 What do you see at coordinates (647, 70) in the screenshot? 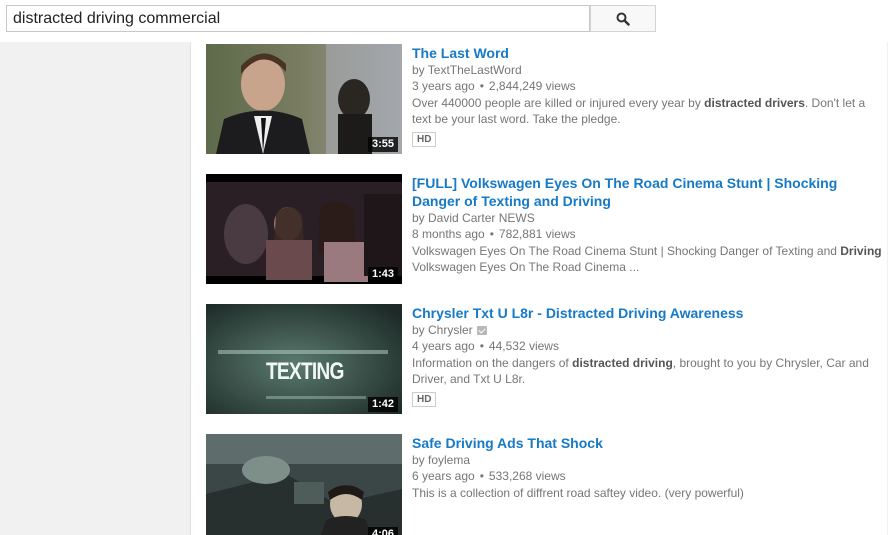
I see `video-channel-line: by TextTheLastWord` at bounding box center [647, 70].